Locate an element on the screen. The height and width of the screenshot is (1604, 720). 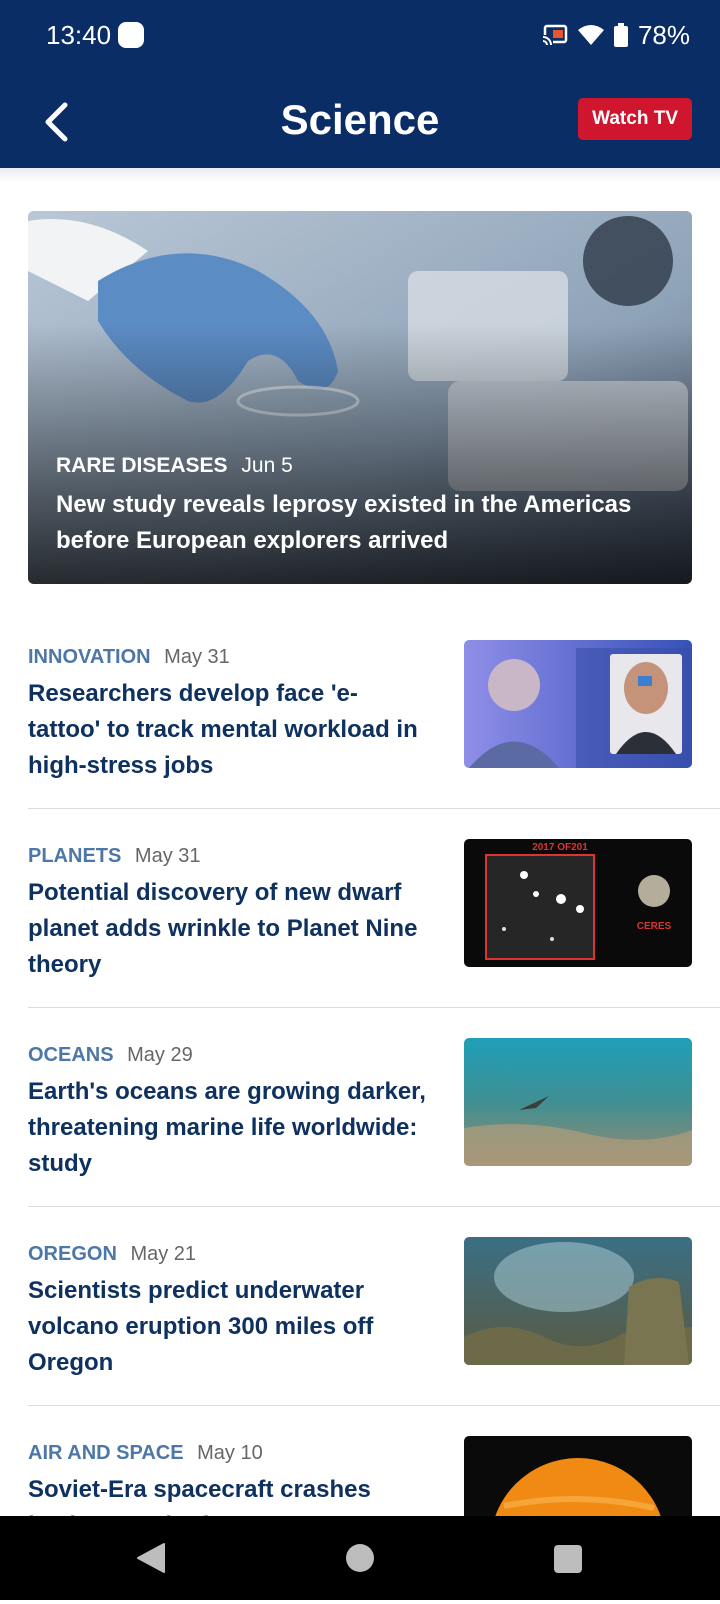
hero-category: RARE DISEASES is located at coordinates (142, 465).